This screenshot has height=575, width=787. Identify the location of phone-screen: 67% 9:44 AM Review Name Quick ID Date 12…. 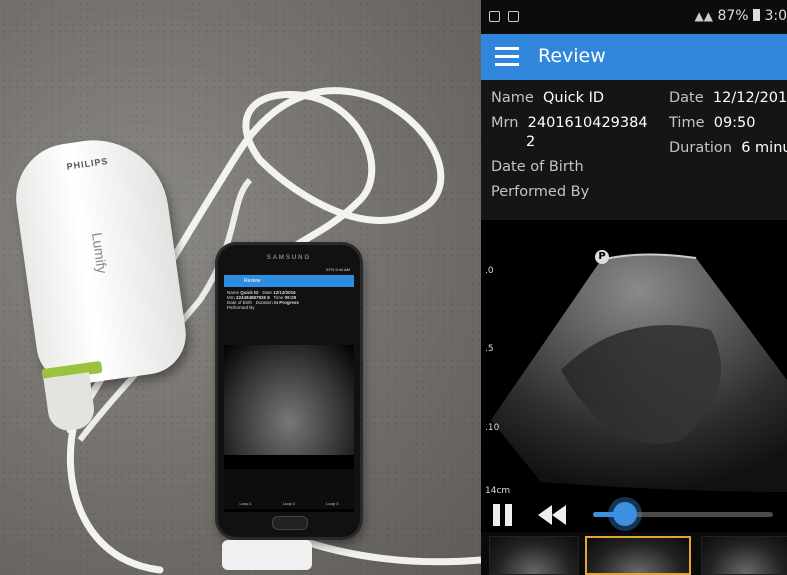
(289, 389).